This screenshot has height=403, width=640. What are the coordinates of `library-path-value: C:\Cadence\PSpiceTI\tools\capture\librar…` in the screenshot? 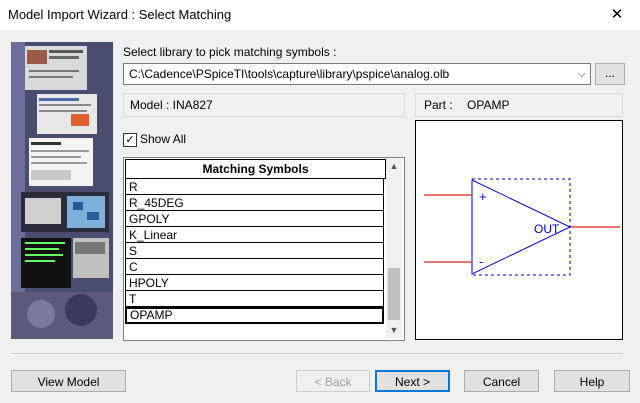 It's located at (289, 74).